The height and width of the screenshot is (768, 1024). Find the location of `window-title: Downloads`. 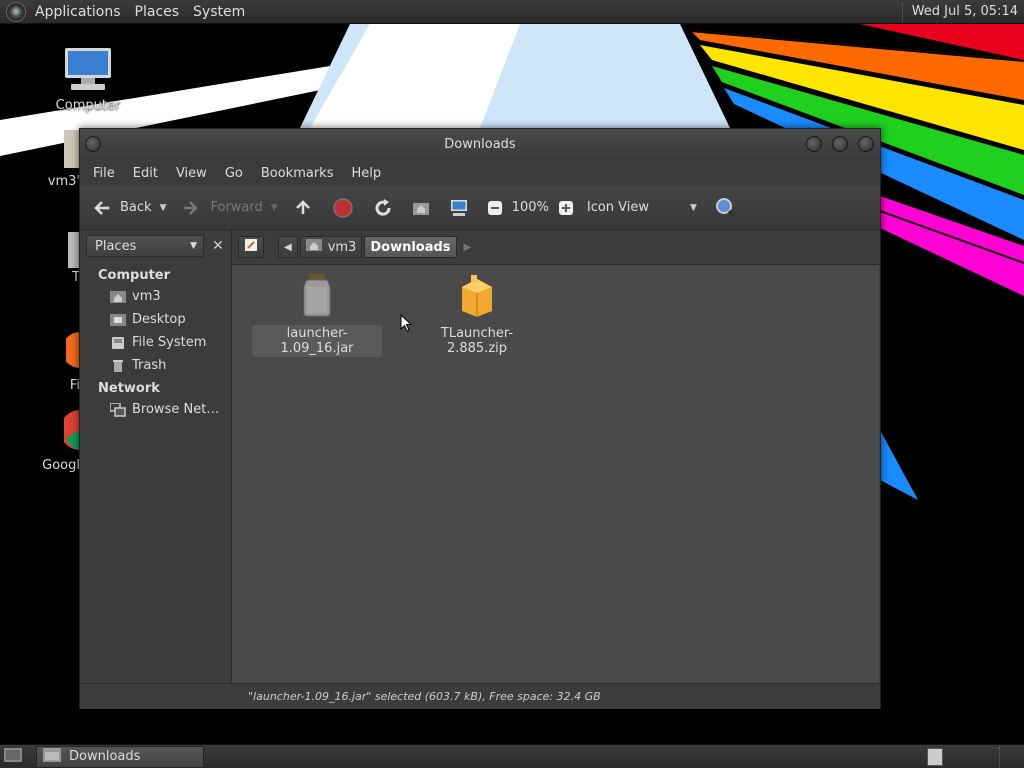

window-title: Downloads is located at coordinates (480, 144).